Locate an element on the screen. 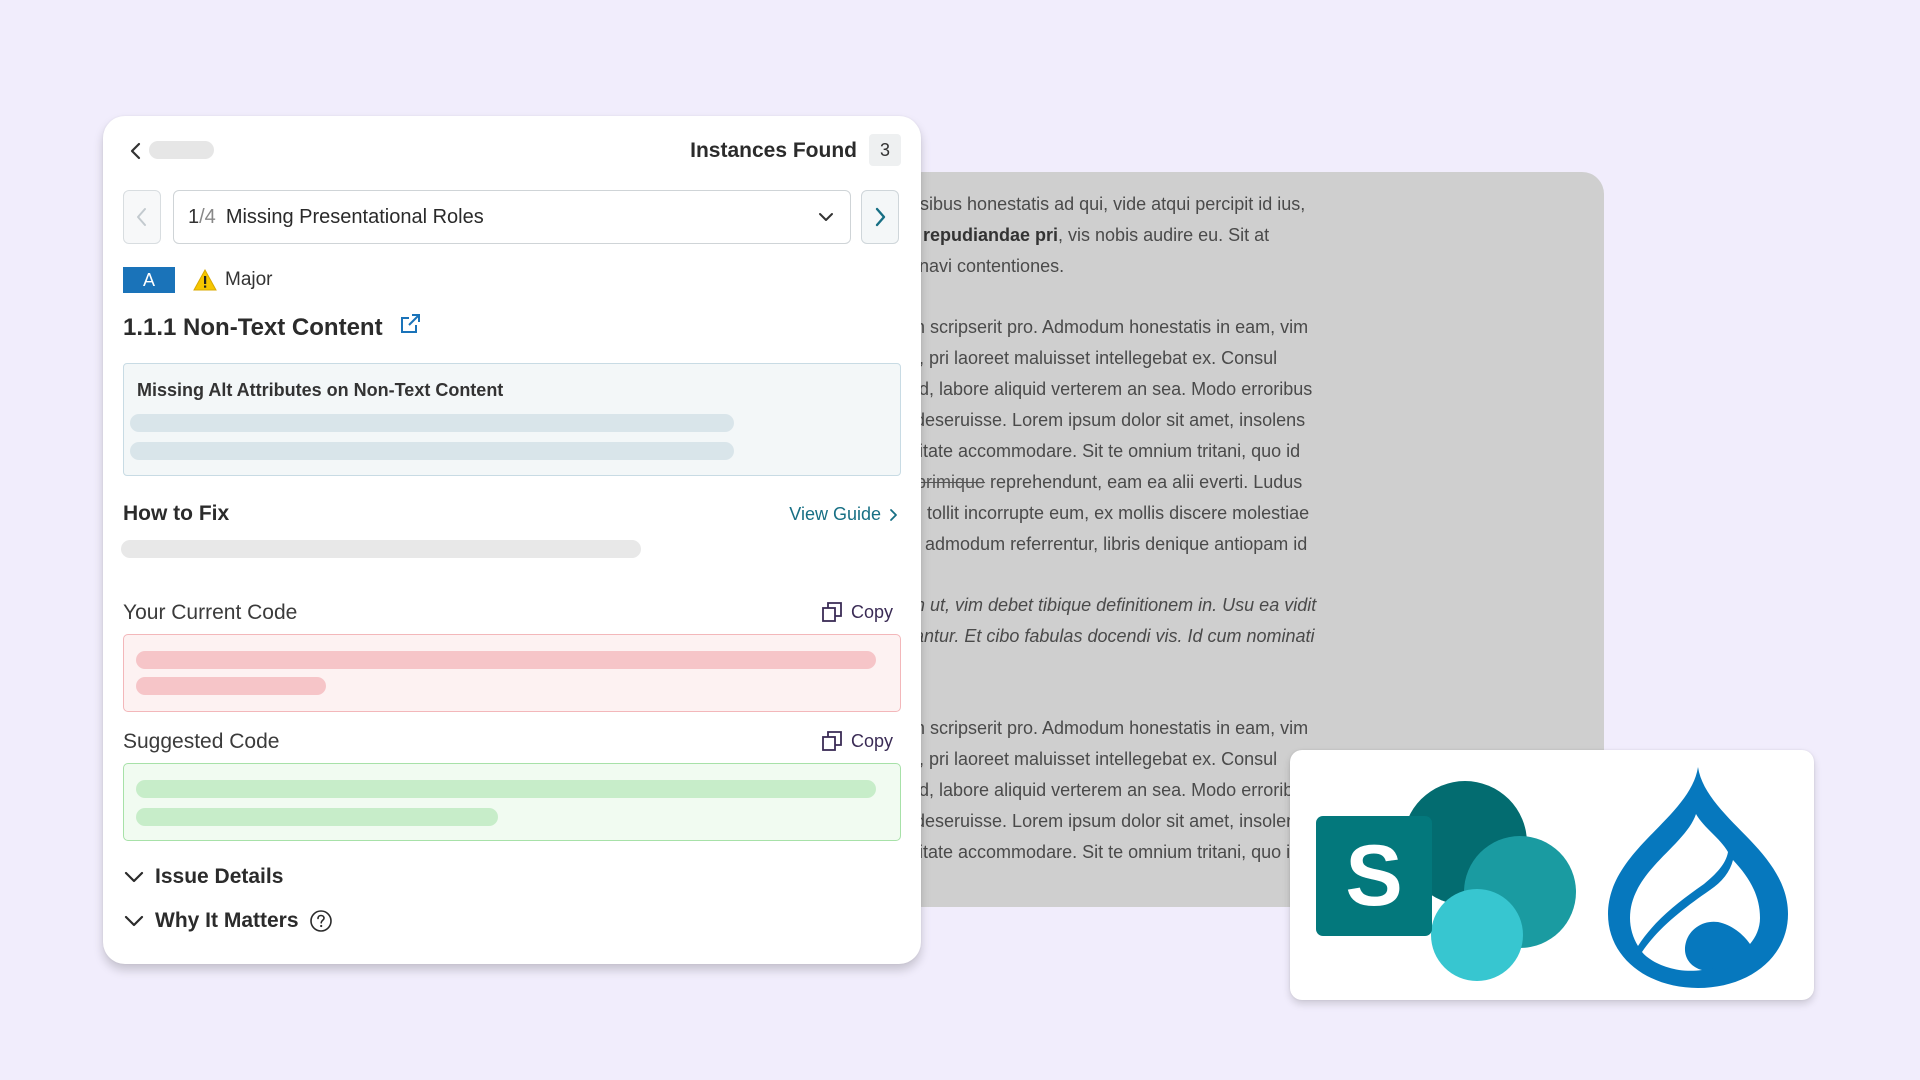  how-to-fix-placeholder-line is located at coordinates (381, 549).